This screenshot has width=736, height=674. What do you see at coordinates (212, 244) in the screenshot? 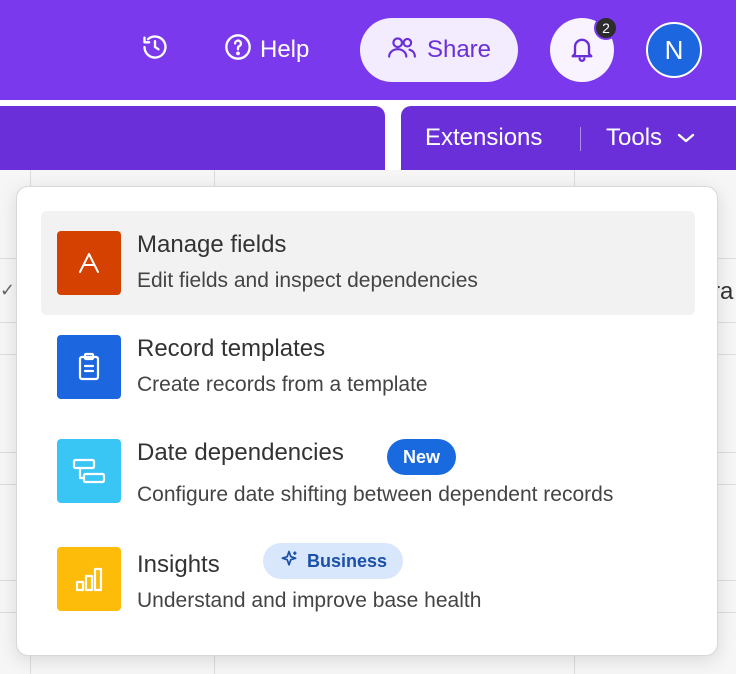
I see `menu-item-title: Manage fields` at bounding box center [212, 244].